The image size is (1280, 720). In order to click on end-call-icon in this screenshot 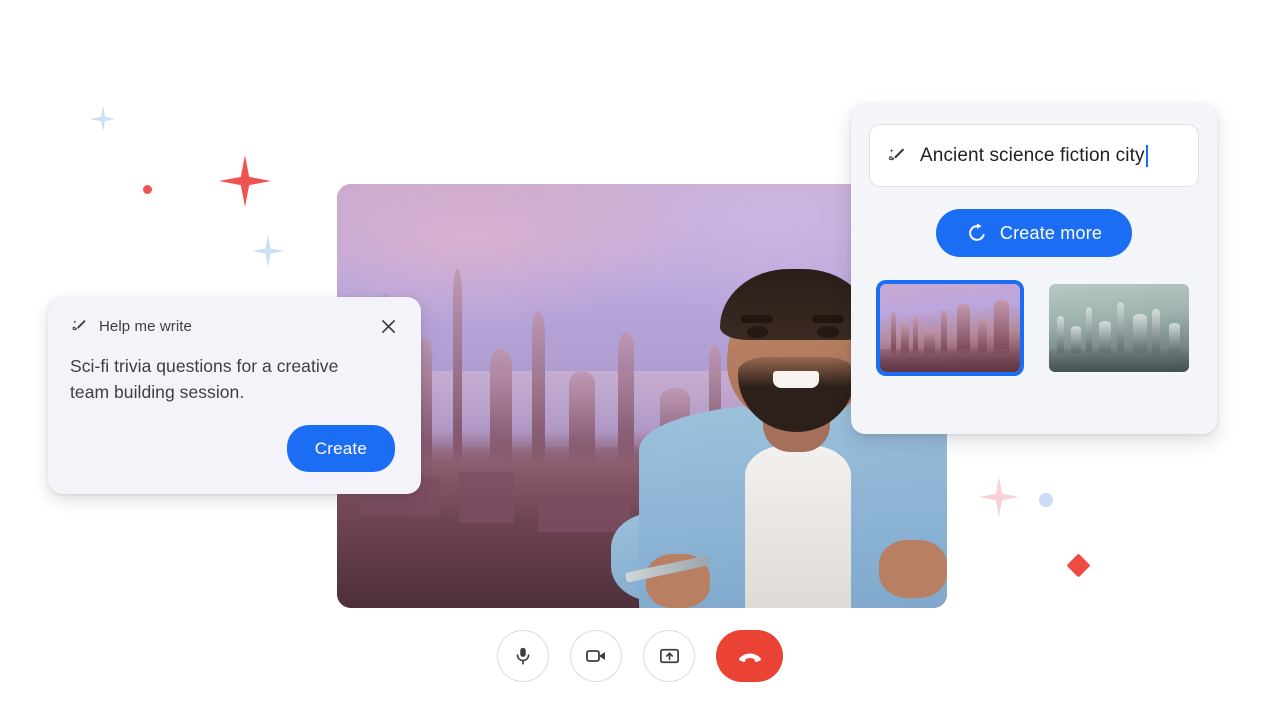, I will do `click(749, 657)`.